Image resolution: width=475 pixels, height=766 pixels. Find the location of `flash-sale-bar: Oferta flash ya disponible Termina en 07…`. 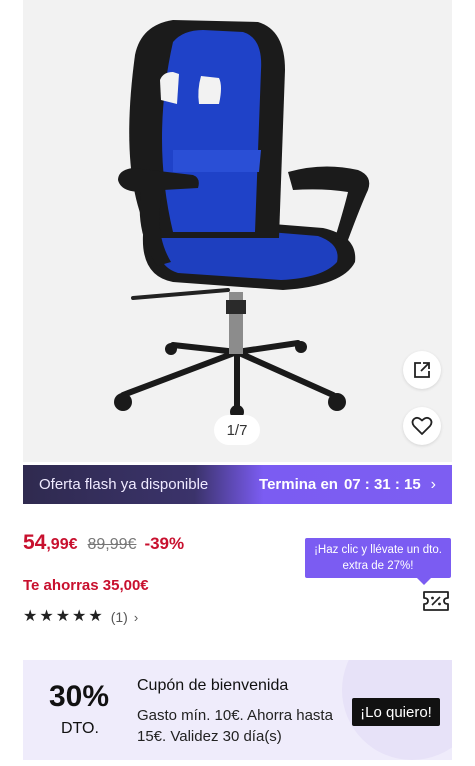

flash-sale-bar: Oferta flash ya disponible Termina en 07… is located at coordinates (237, 484).